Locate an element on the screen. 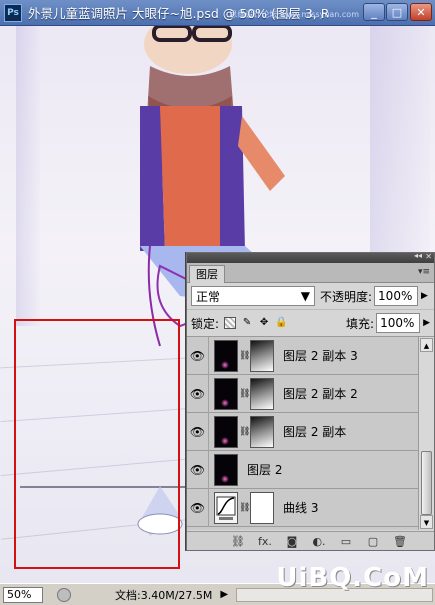 The height and width of the screenshot is (605, 435). lock-label: 锁定: is located at coordinates (205, 323).